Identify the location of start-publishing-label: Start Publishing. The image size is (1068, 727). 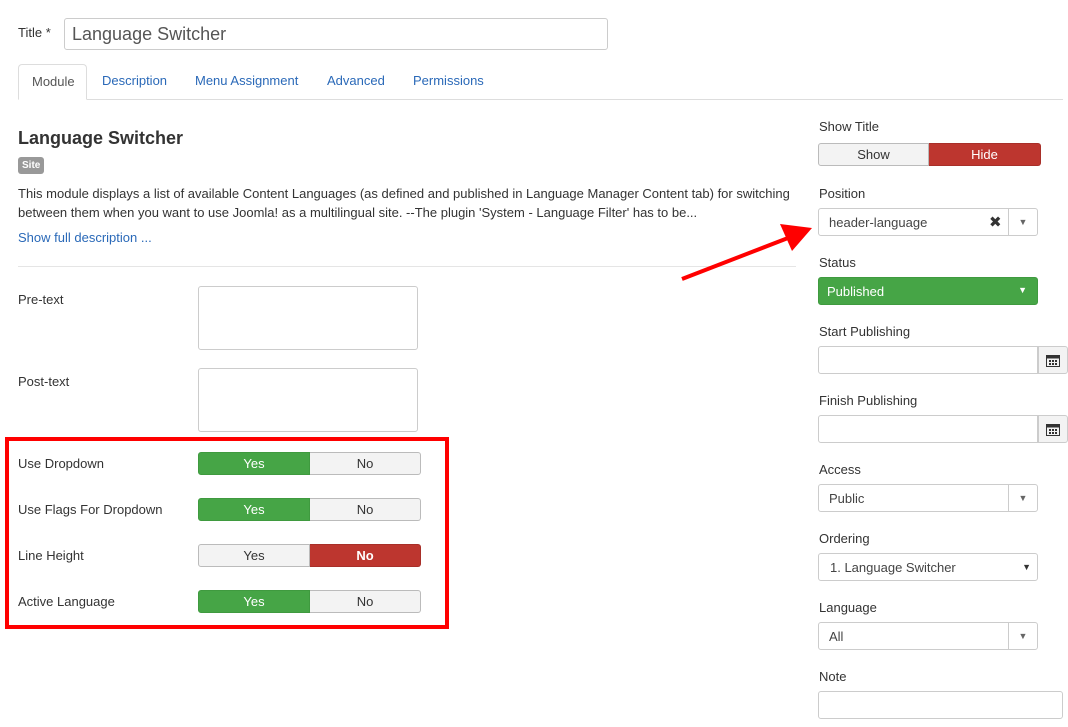
(865, 331).